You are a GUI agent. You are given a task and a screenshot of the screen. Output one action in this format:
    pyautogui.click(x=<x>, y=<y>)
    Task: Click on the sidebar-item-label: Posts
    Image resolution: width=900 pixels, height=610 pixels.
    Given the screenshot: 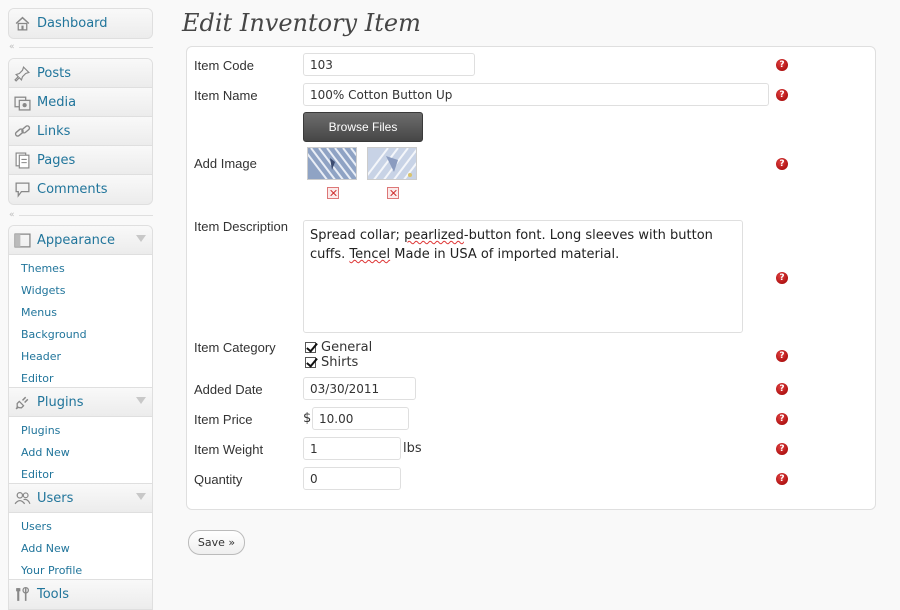 What is the action you would take?
    pyautogui.click(x=54, y=73)
    